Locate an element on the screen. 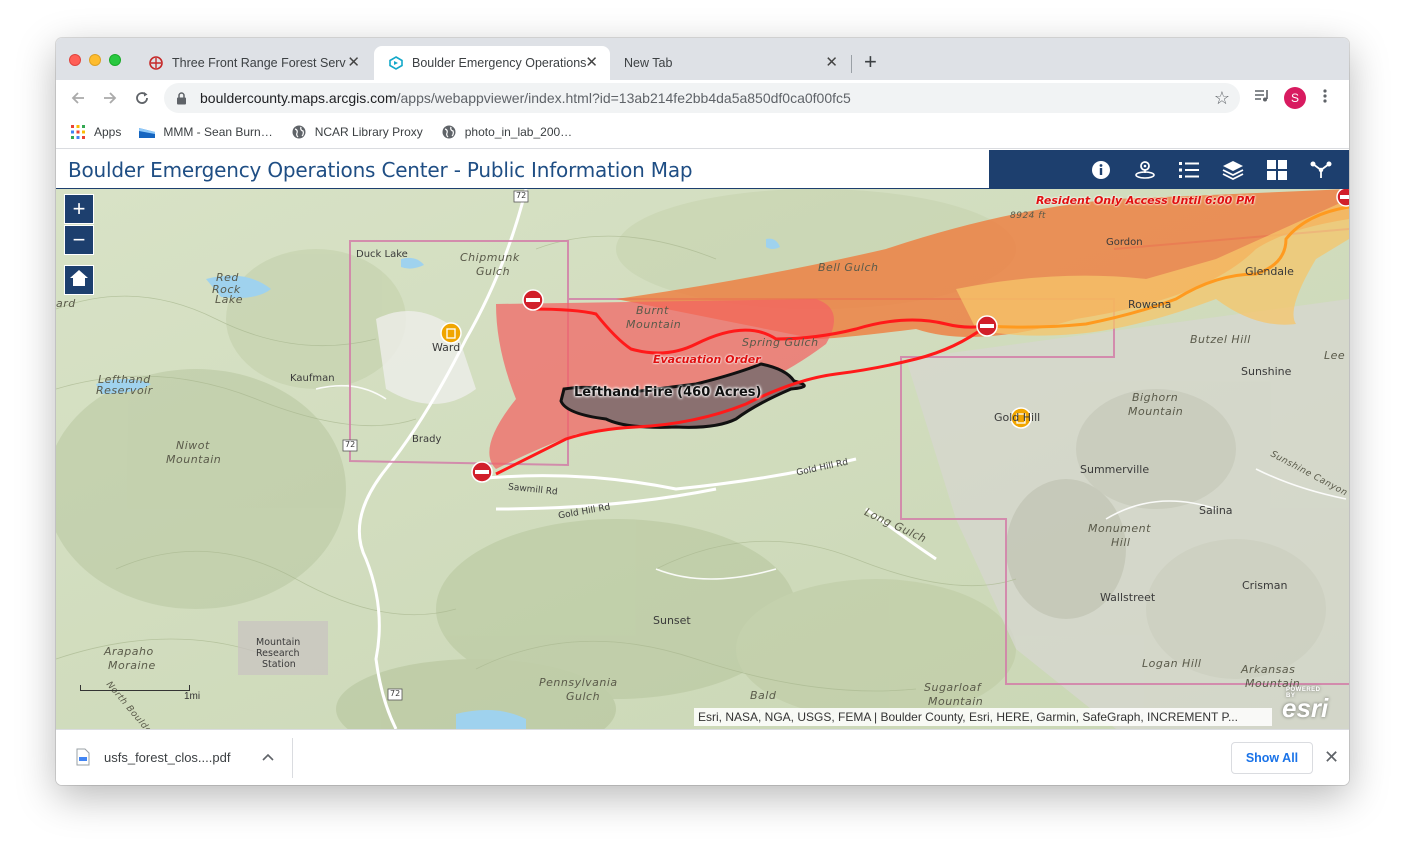  place-label: Gordon is located at coordinates (1124, 242).